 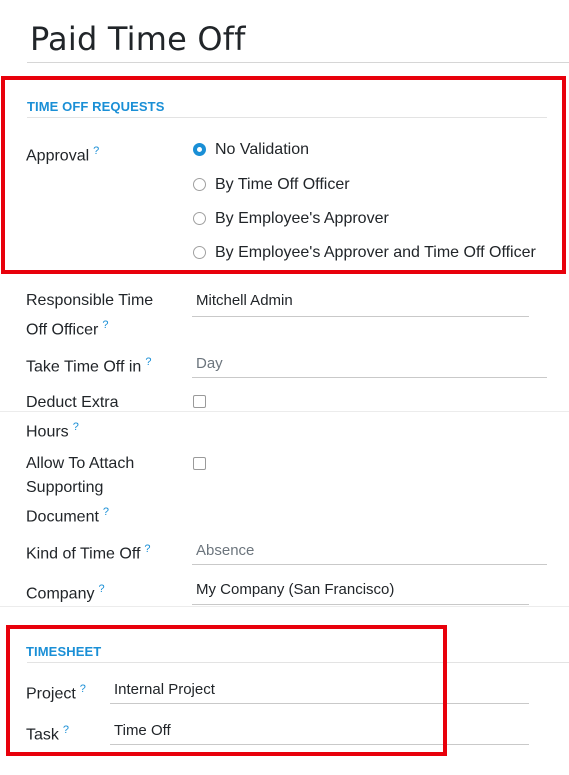 What do you see at coordinates (209, 363) in the screenshot?
I see `take-time-off-select: Day` at bounding box center [209, 363].